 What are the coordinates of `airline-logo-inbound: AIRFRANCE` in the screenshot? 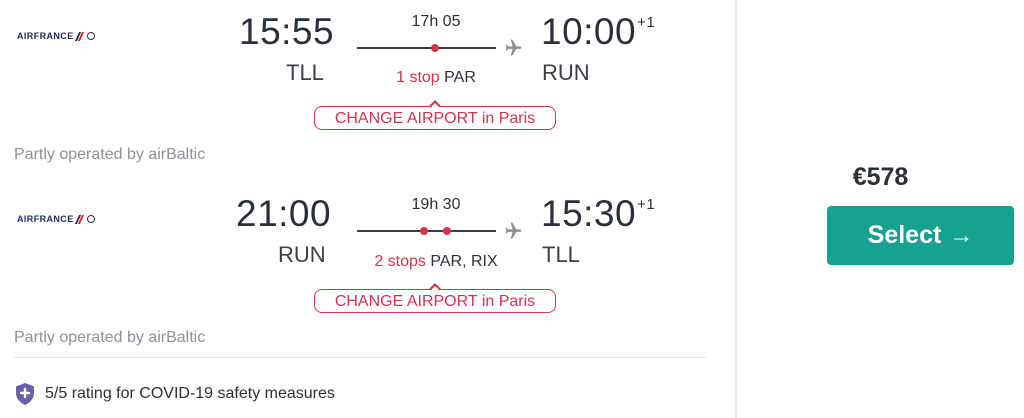 It's located at (56, 219).